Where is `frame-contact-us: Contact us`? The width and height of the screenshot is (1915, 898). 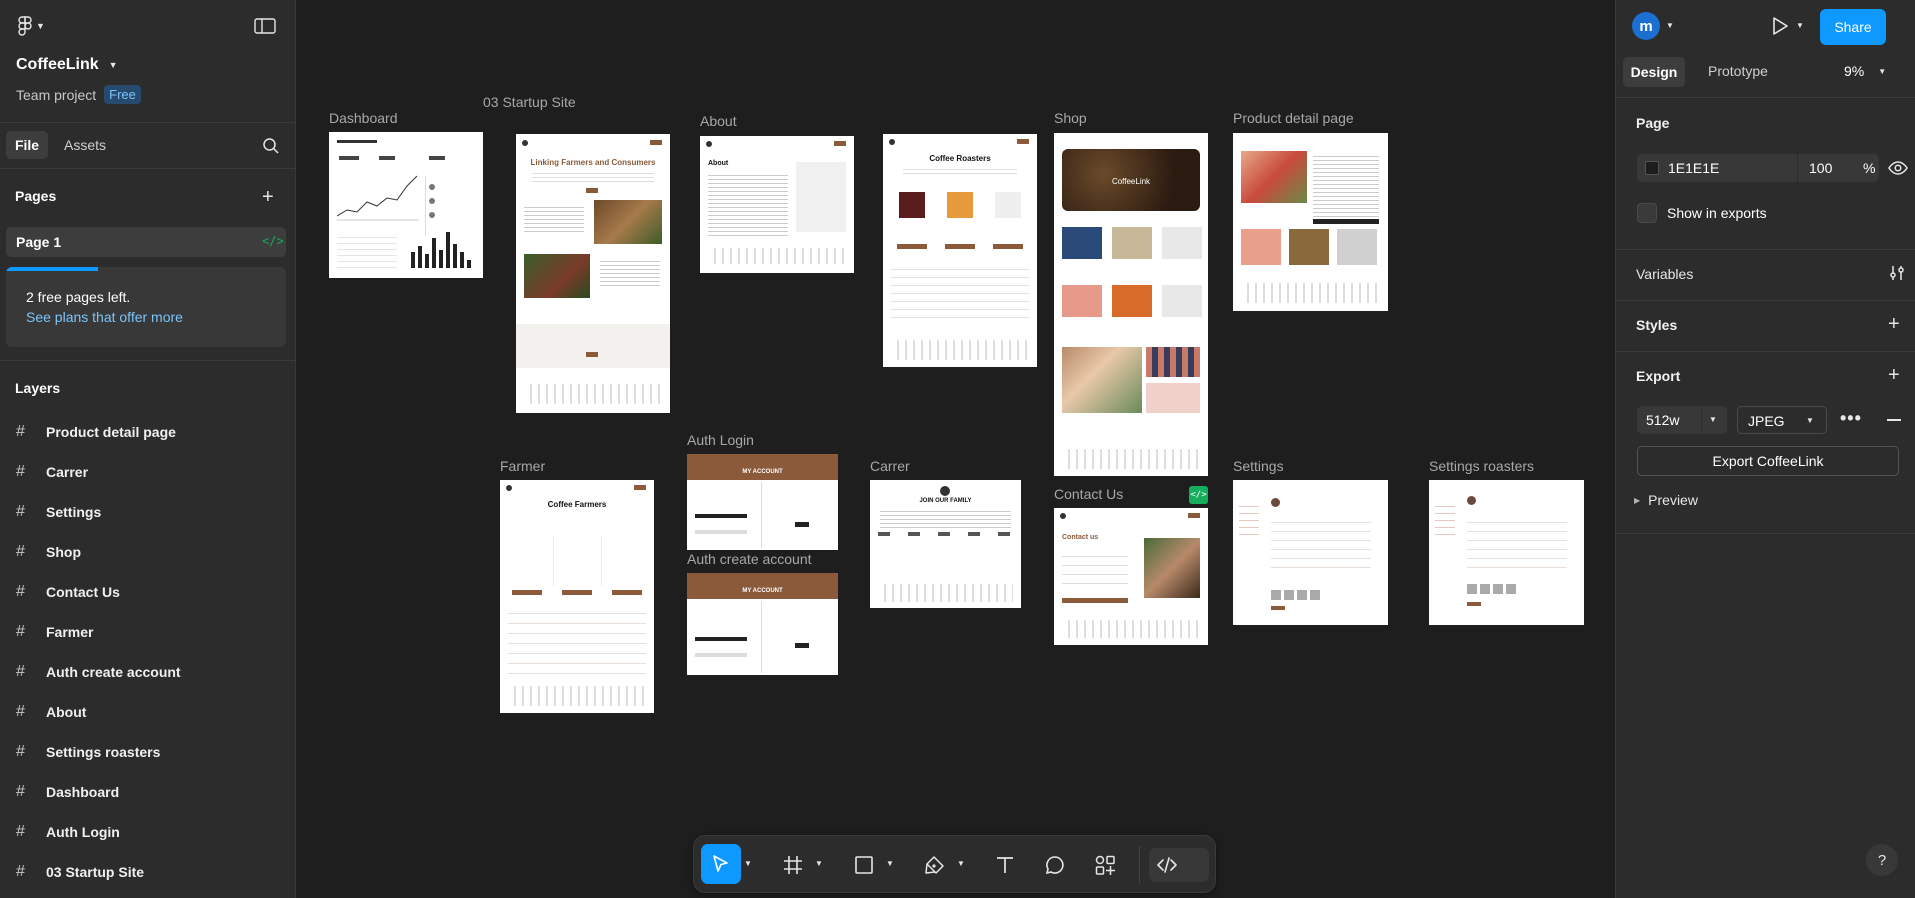
frame-contact-us: Contact us is located at coordinates (1131, 576).